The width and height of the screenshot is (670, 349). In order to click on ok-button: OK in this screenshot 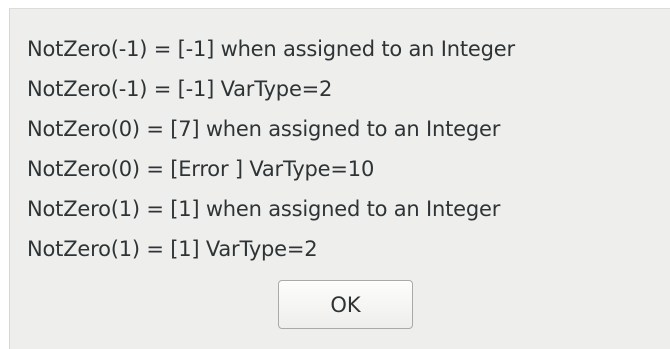, I will do `click(345, 304)`.